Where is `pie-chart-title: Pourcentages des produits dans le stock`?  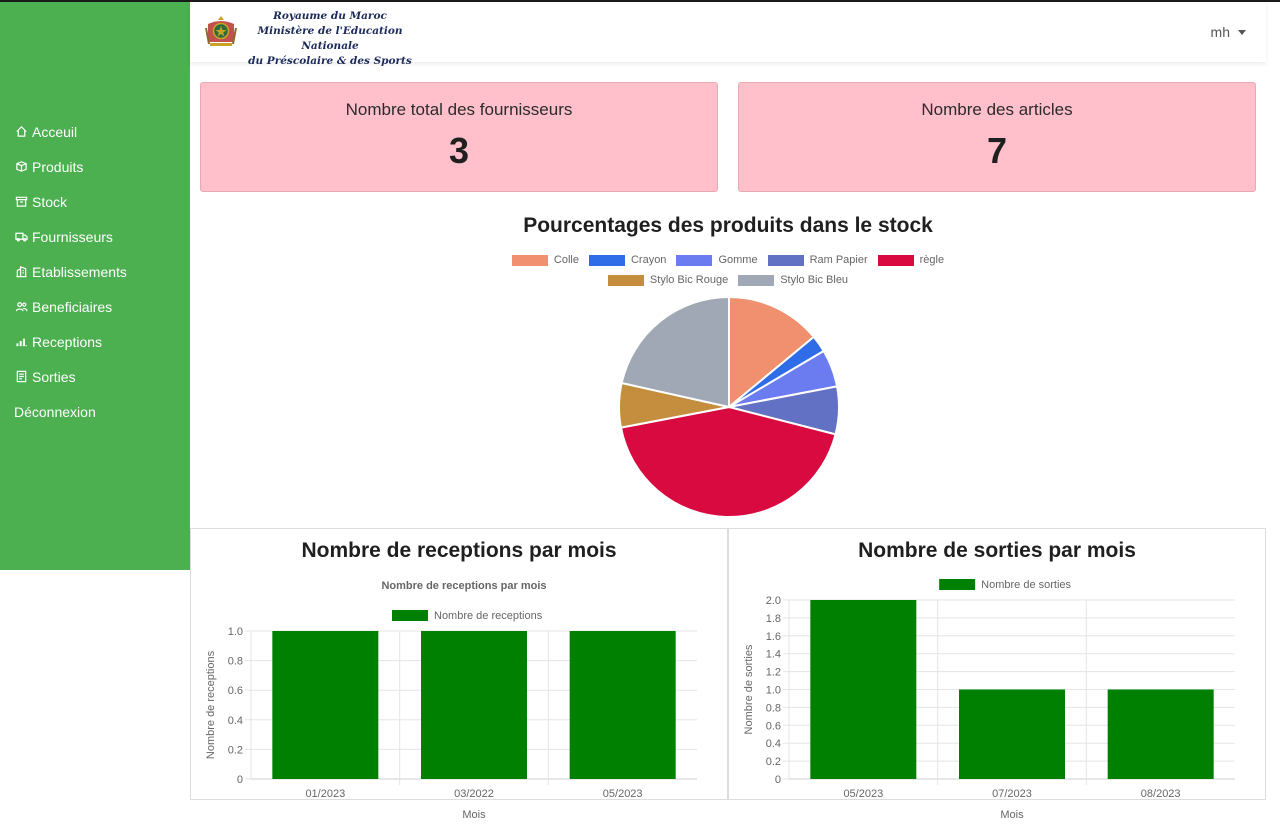 pie-chart-title: Pourcentages des produits dans le stock is located at coordinates (728, 225).